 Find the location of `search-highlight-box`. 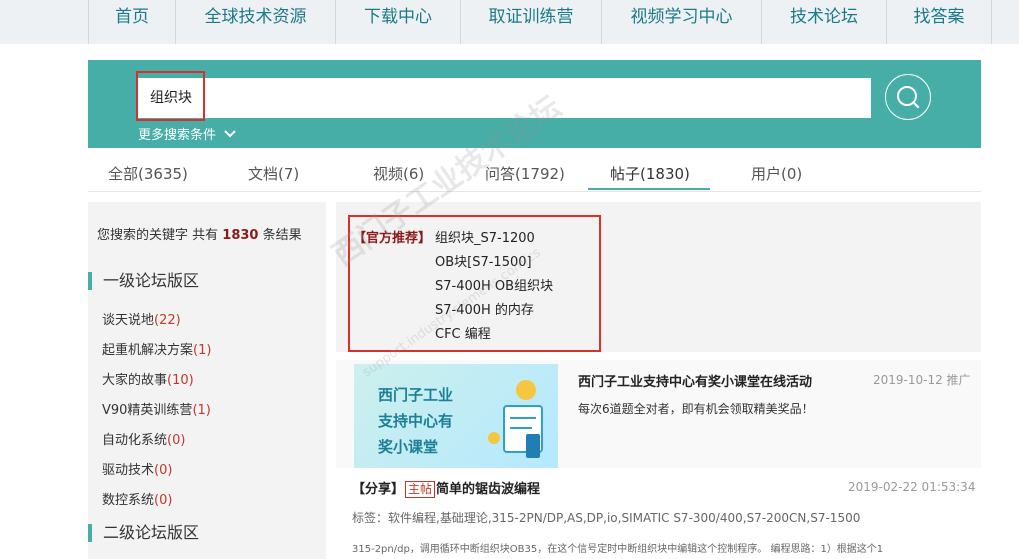

search-highlight-box is located at coordinates (170, 96).